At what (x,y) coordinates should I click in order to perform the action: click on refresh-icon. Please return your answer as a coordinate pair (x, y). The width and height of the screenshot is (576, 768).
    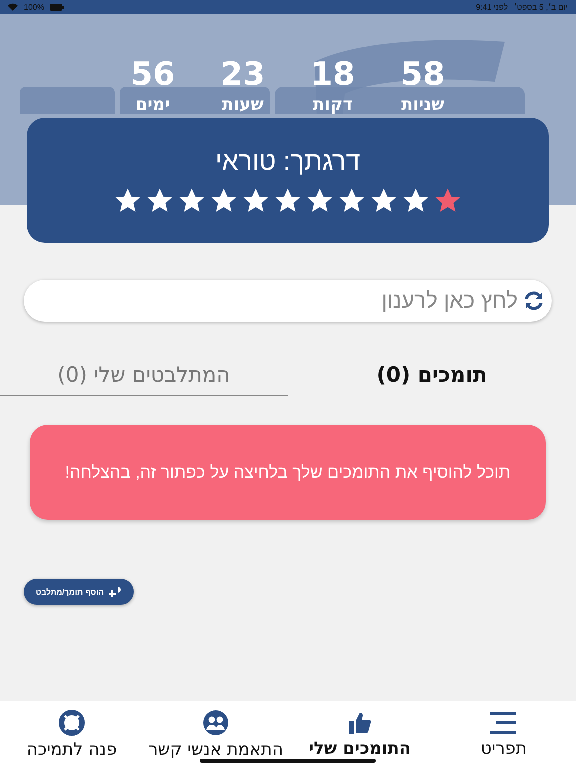
    Looking at the image, I should click on (534, 301).